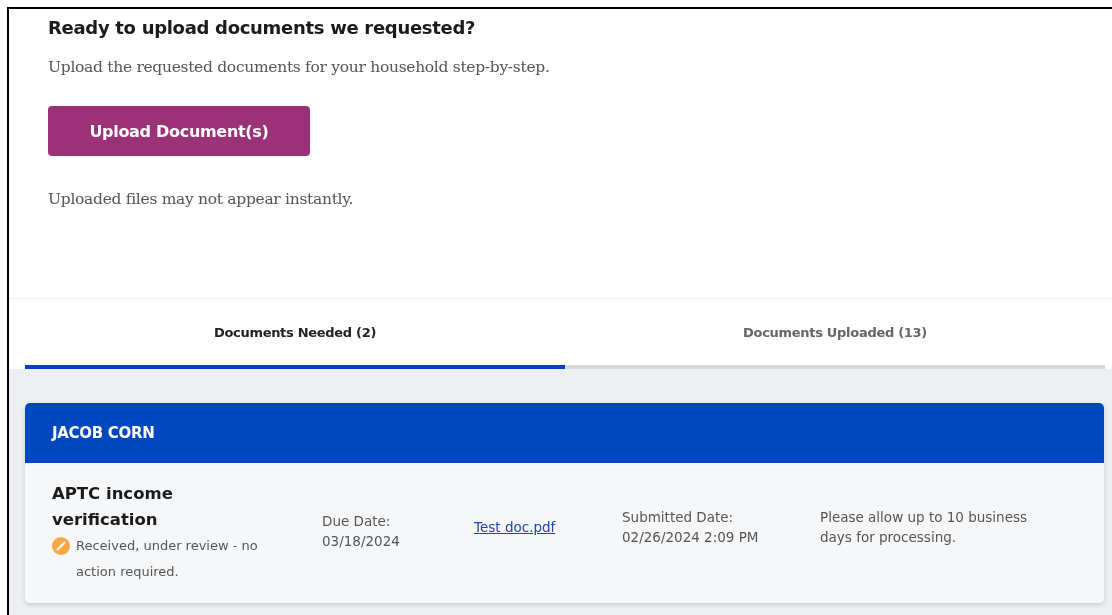 The image size is (1112, 615). What do you see at coordinates (357, 521) in the screenshot?
I see `due-date-label: Due Date:` at bounding box center [357, 521].